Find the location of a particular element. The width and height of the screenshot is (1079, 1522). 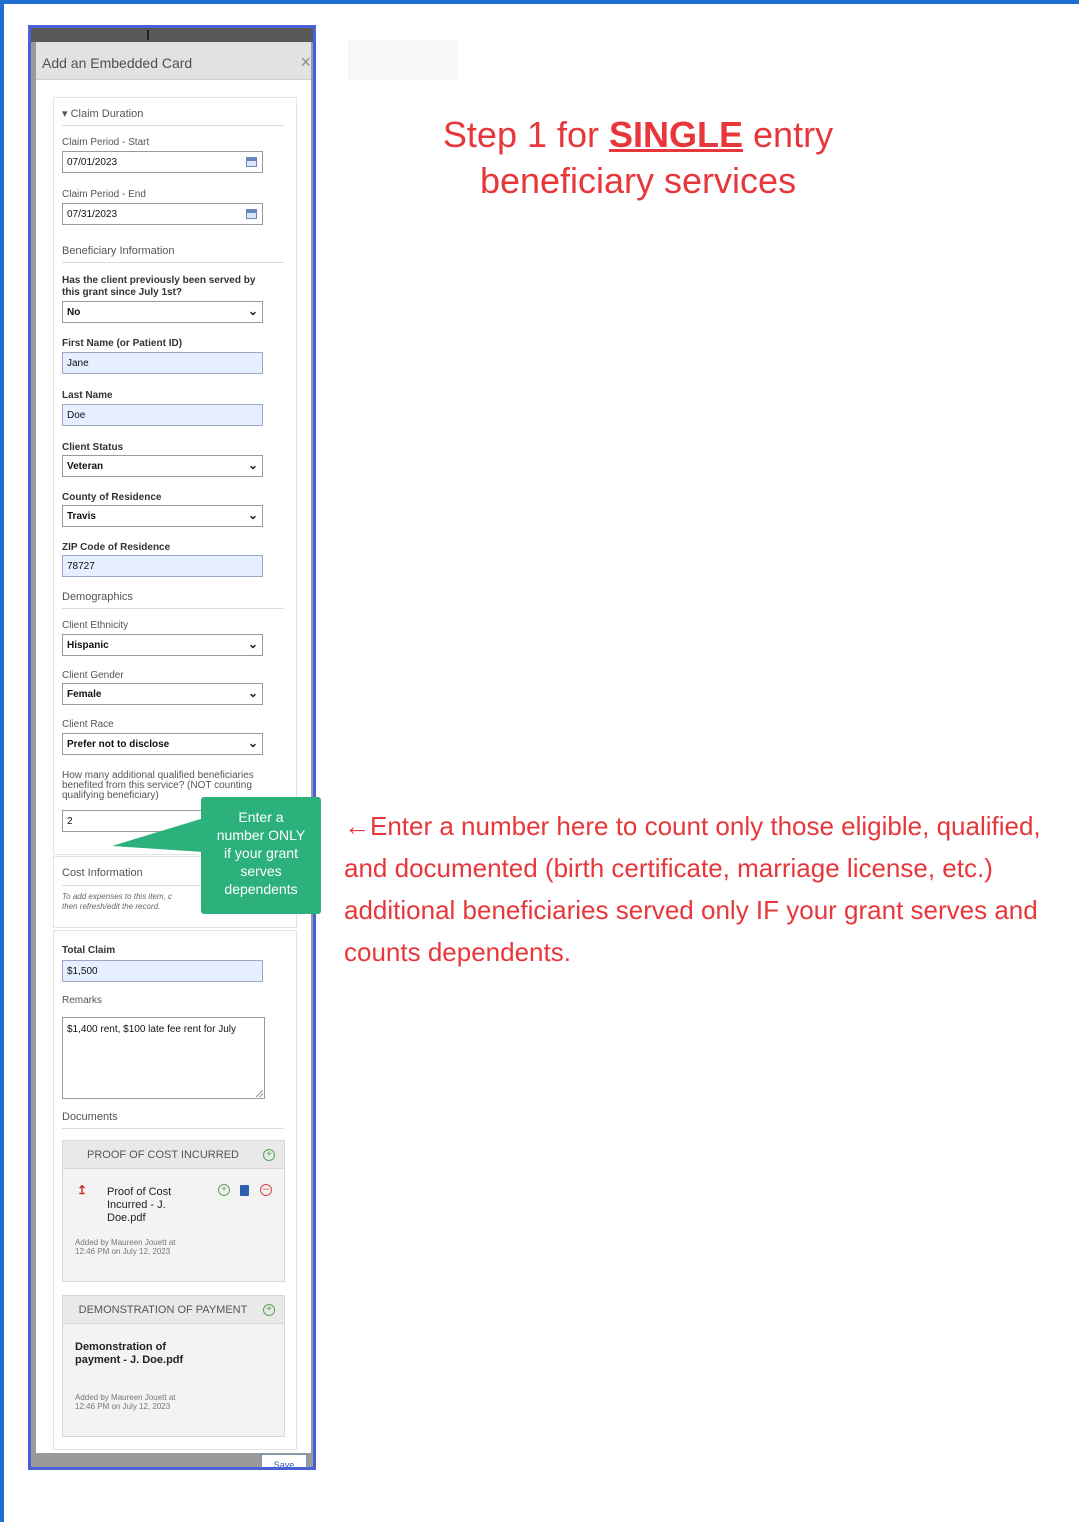

additional-question-line3: qualifying beneficiary) is located at coordinates (110, 795).